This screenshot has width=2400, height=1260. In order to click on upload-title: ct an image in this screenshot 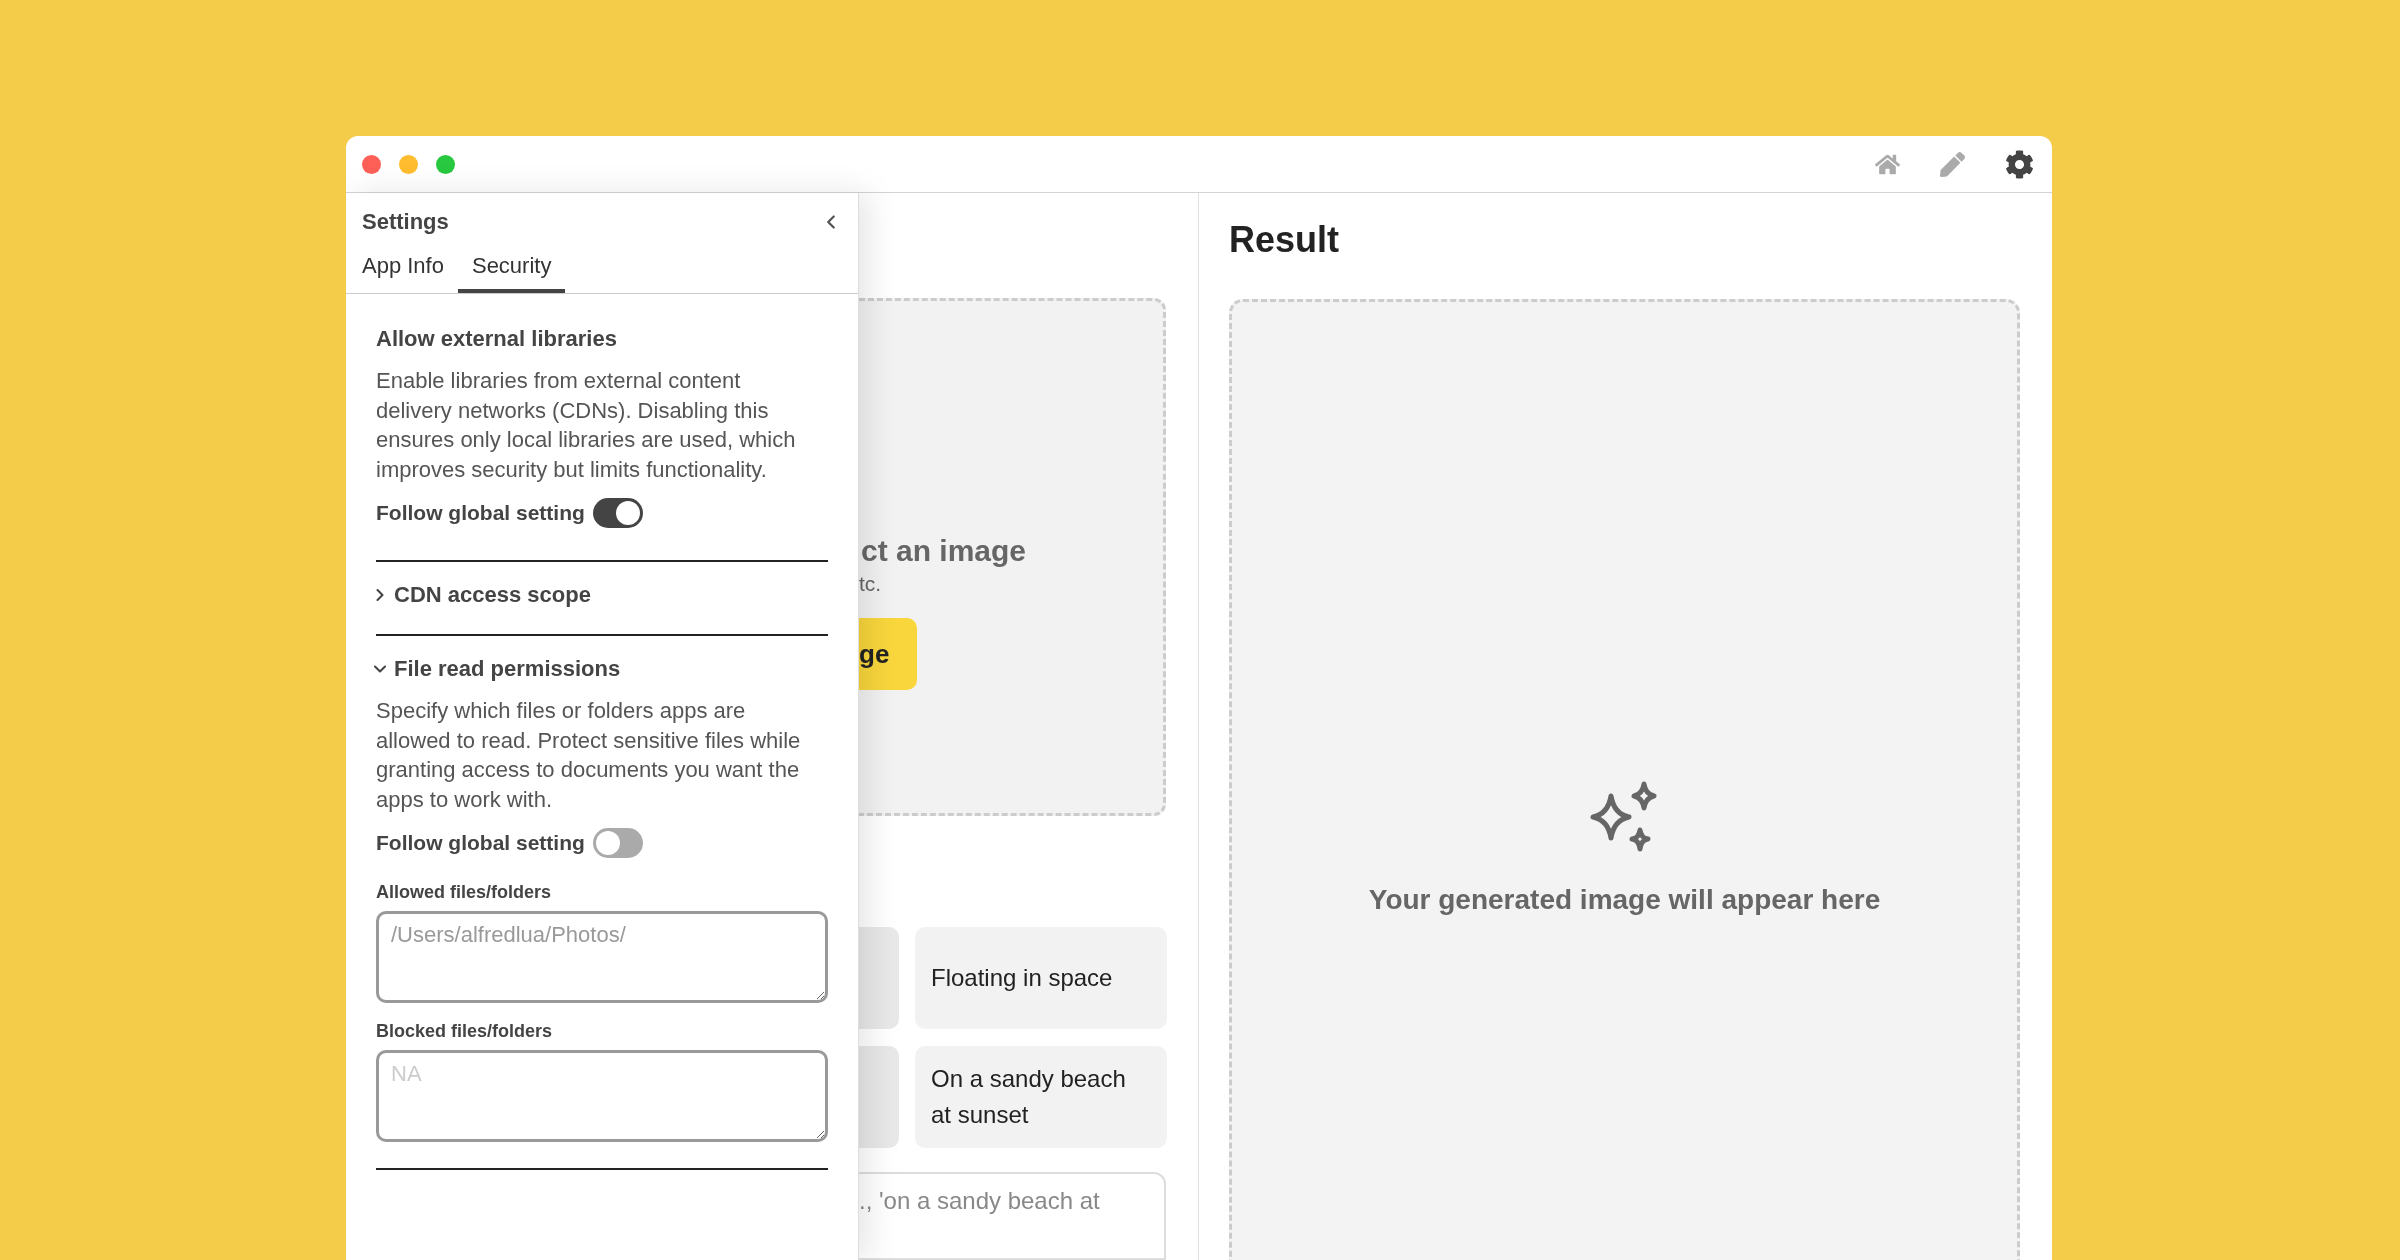, I will do `click(944, 551)`.